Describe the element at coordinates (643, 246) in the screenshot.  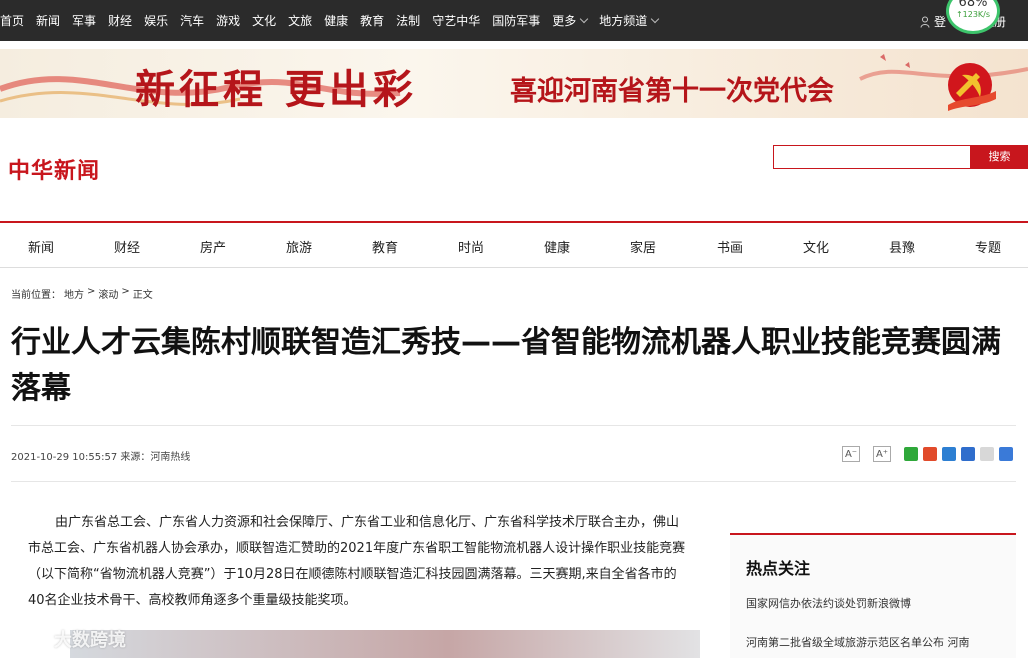
I see `channel-home: 家居` at that location.